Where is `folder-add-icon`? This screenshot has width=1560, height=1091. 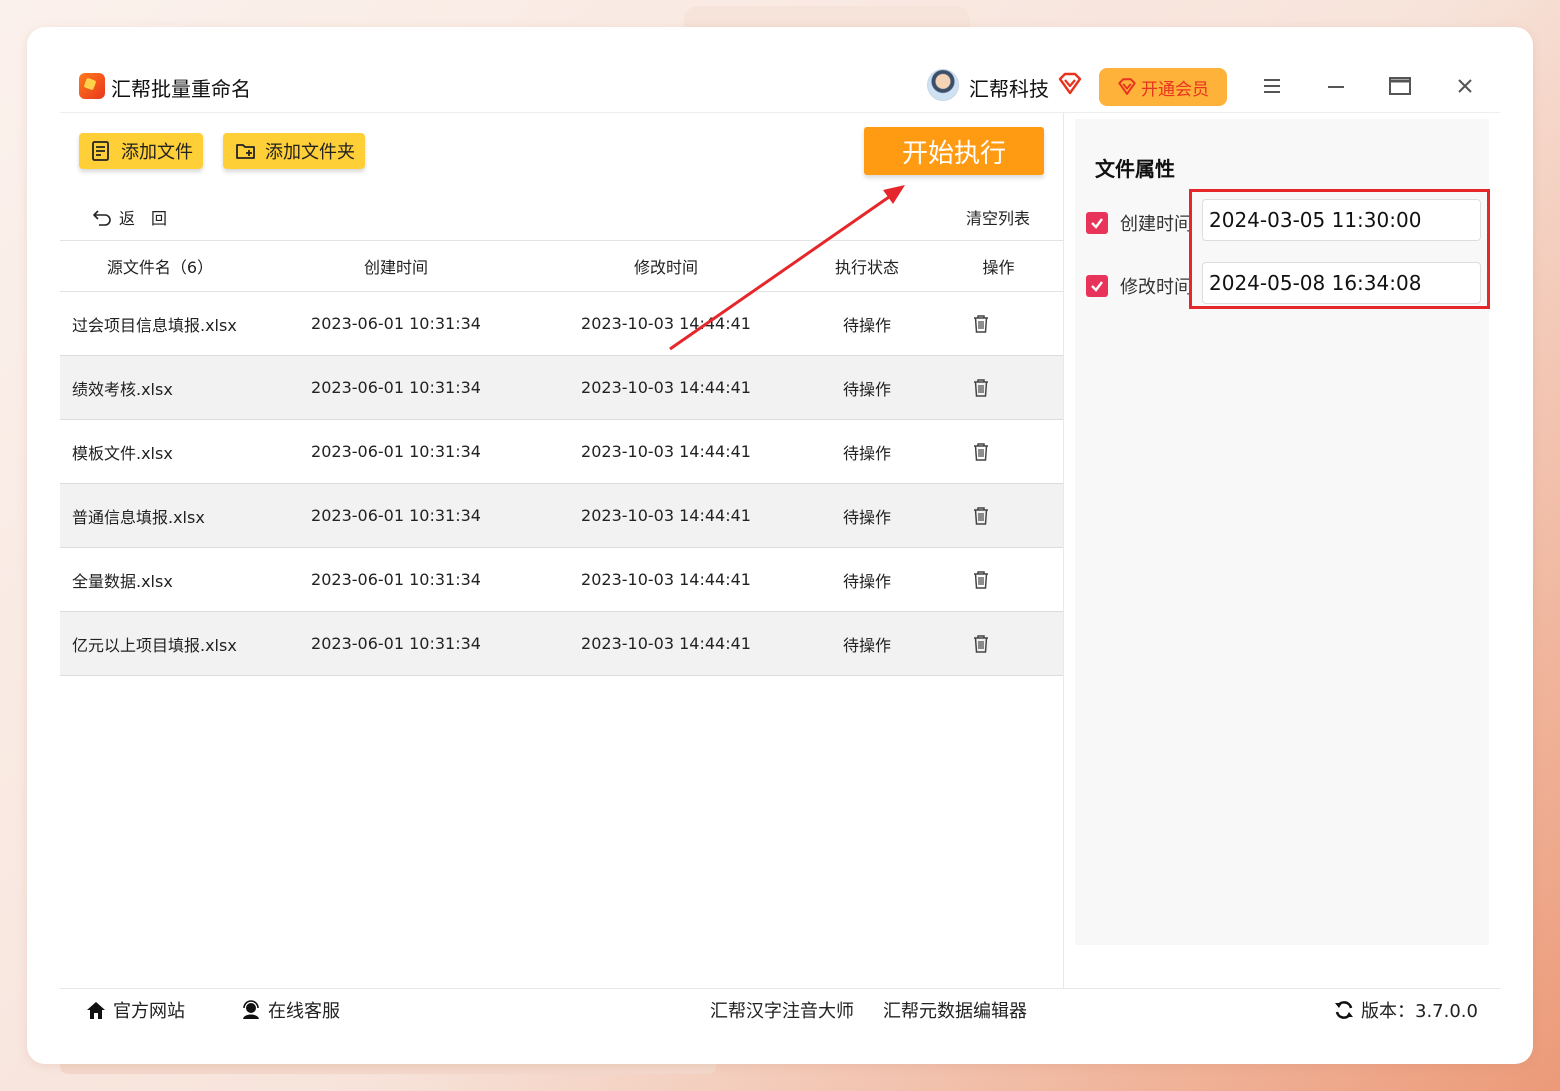
folder-add-icon is located at coordinates (245, 151).